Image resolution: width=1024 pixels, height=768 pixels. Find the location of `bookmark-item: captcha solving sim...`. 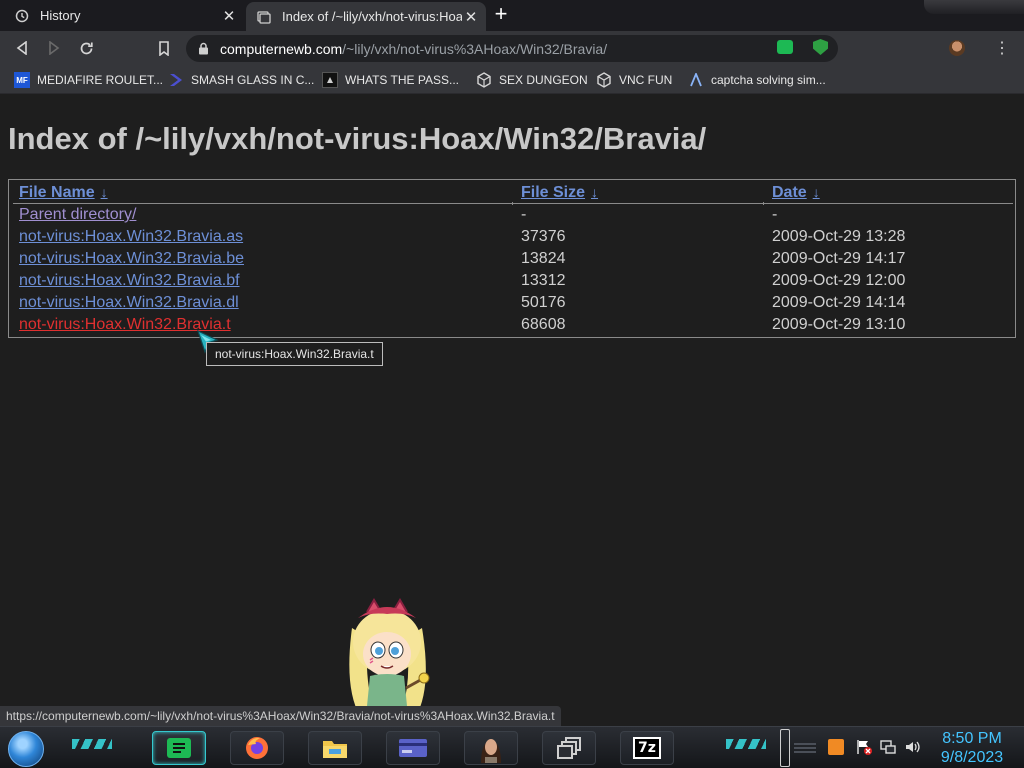

bookmark-item: captcha solving sim... is located at coordinates (757, 80).